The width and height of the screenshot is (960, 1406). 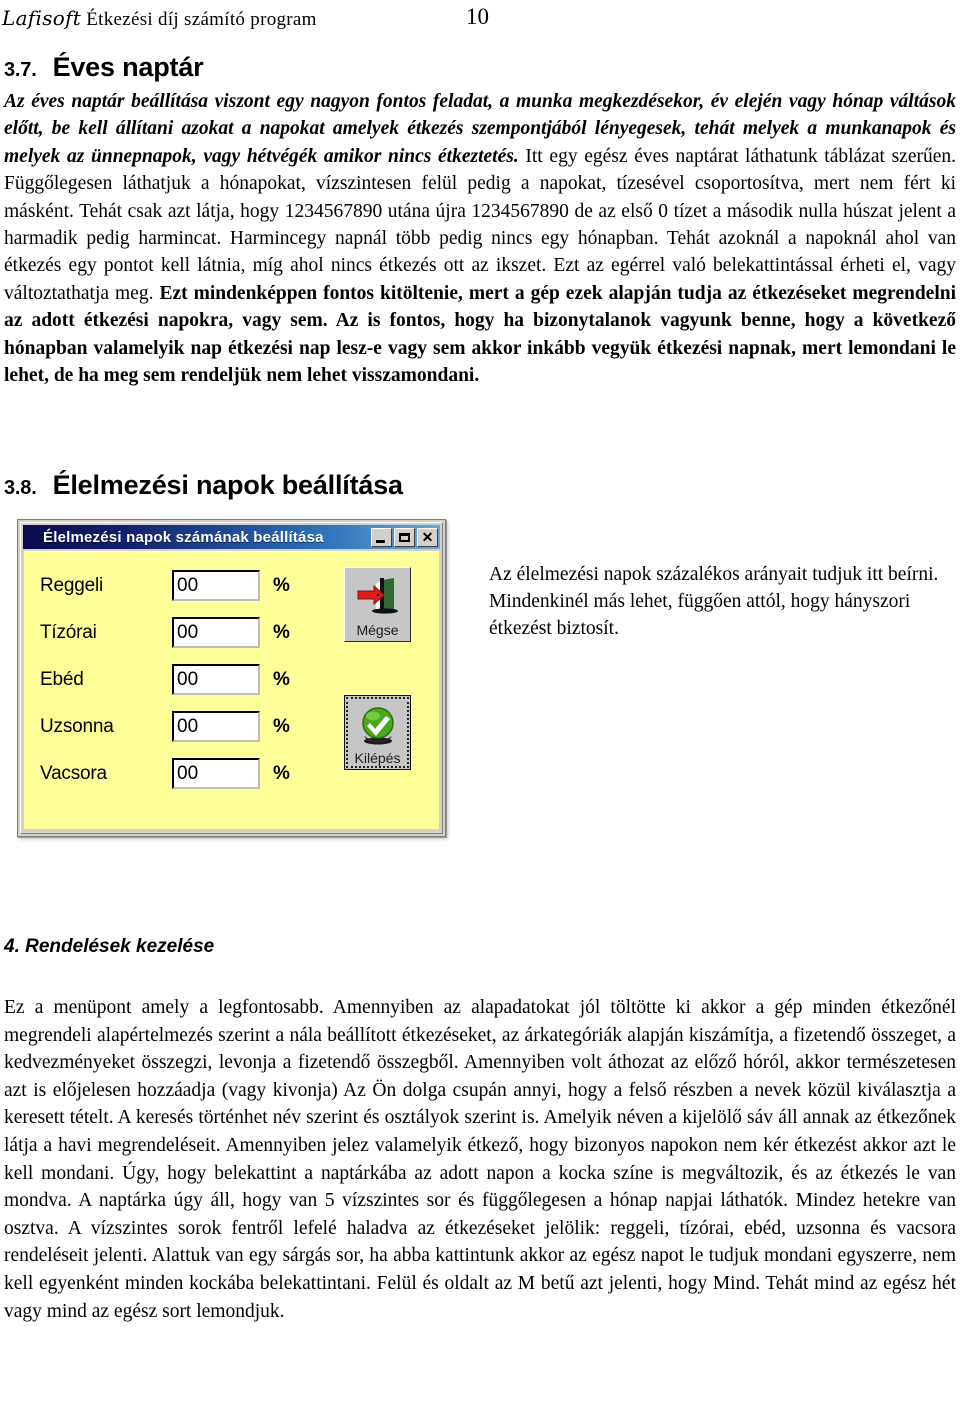 What do you see at coordinates (72, 585) in the screenshot?
I see `field-label-reggeli: Reggeli` at bounding box center [72, 585].